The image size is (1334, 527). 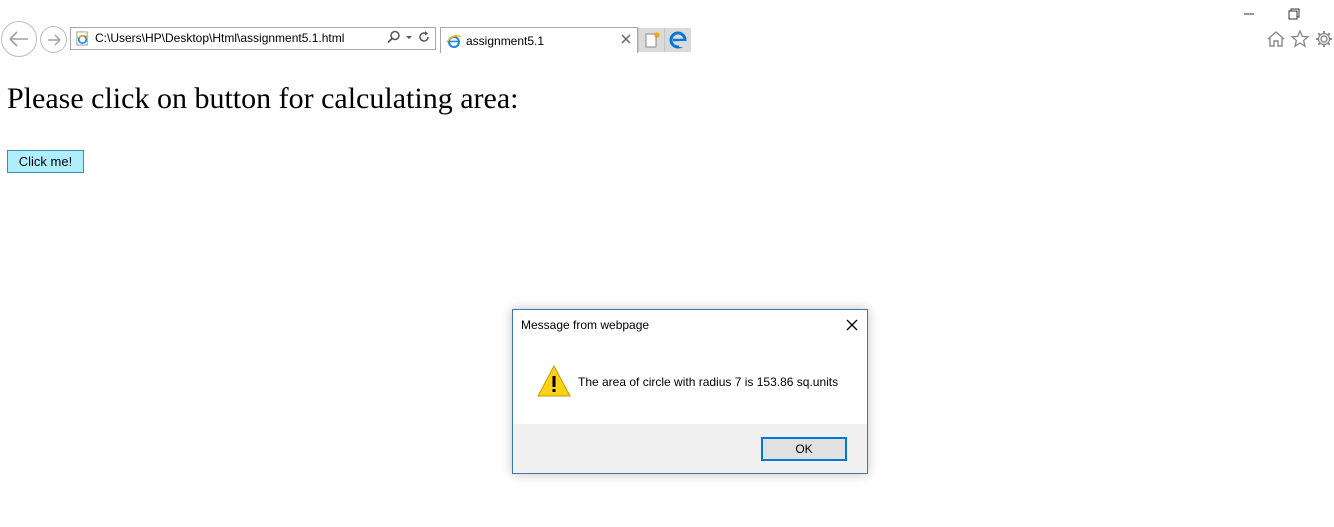 What do you see at coordinates (1324, 39) in the screenshot?
I see `settings-gear-icon` at bounding box center [1324, 39].